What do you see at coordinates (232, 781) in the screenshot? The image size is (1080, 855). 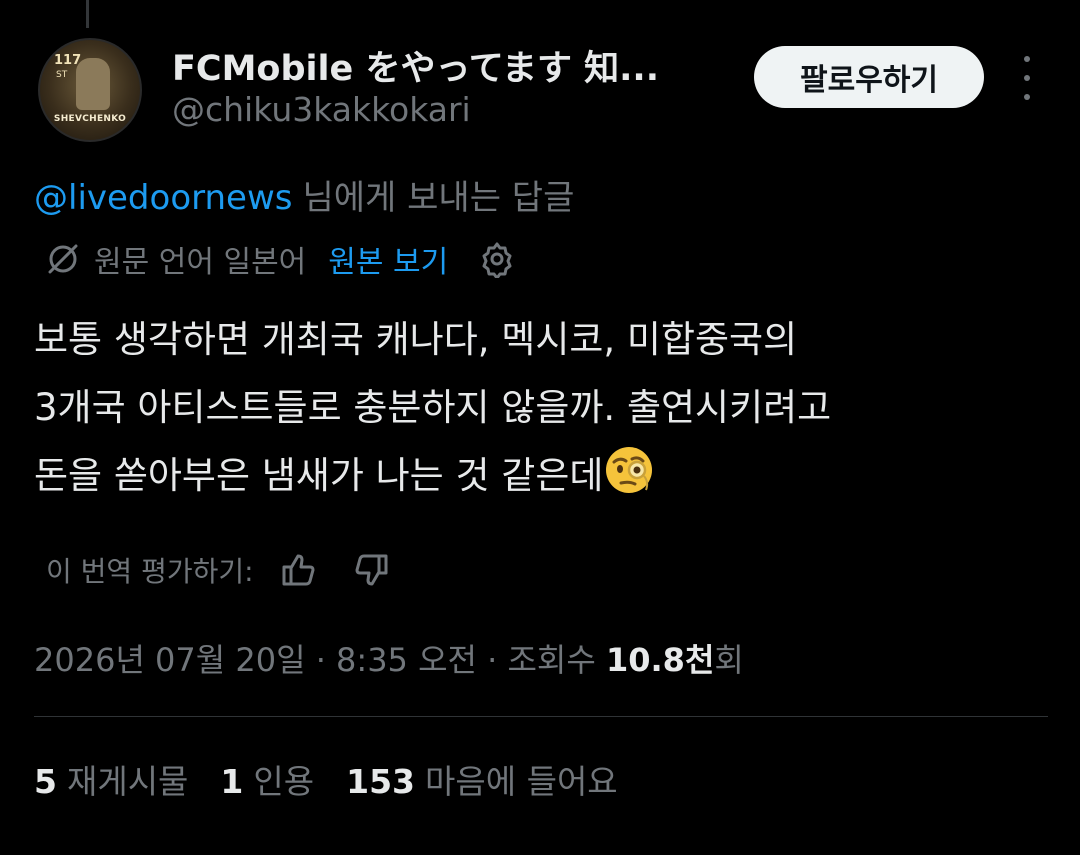 I see `quotes-count: 1` at bounding box center [232, 781].